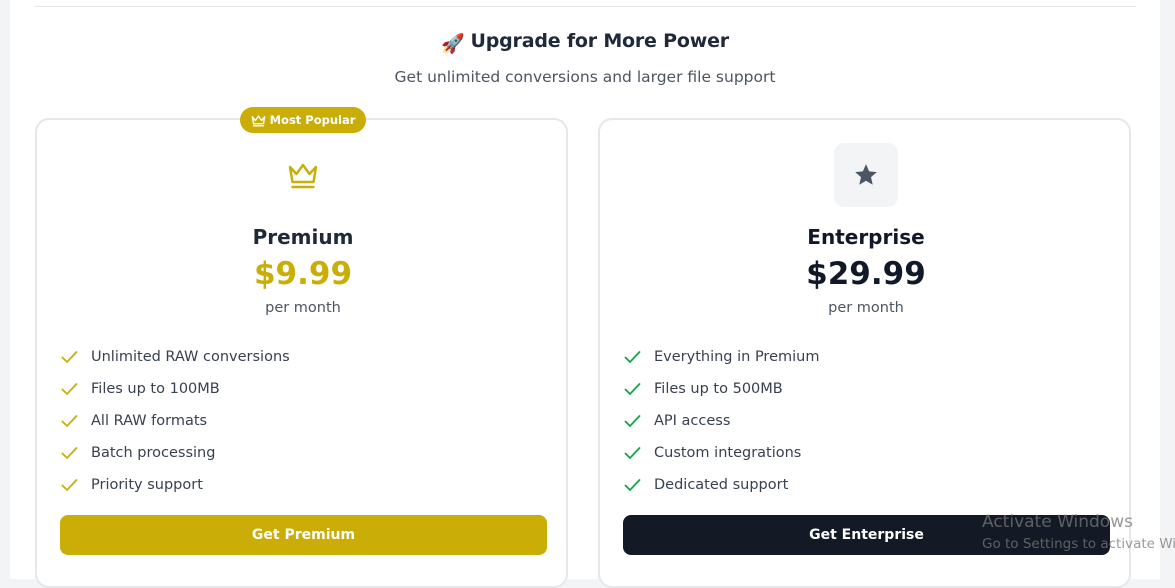 The height and width of the screenshot is (588, 1175). I want to click on plan-price: $9.99, so click(303, 274).